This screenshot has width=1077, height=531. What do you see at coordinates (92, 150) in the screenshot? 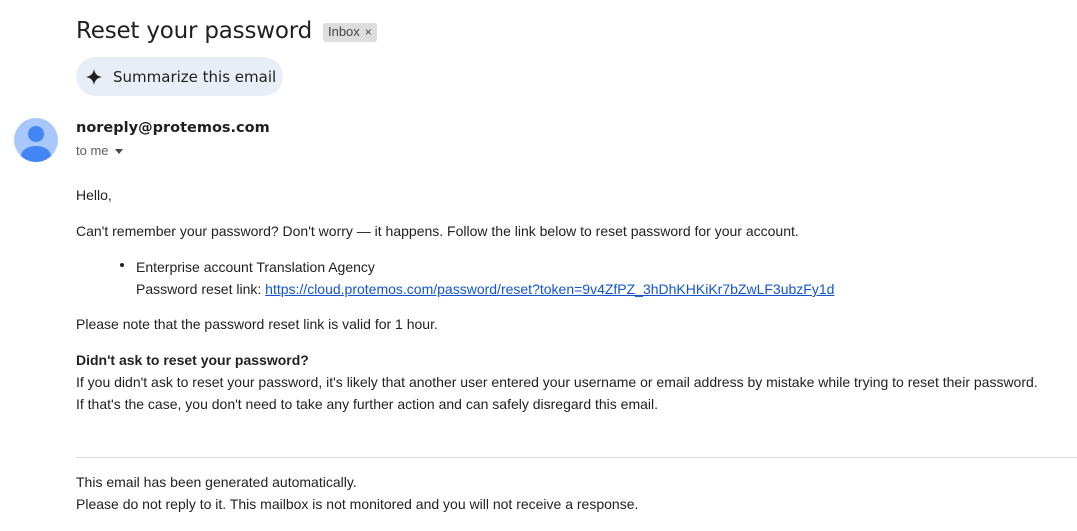
I see `recipient-label: to me` at bounding box center [92, 150].